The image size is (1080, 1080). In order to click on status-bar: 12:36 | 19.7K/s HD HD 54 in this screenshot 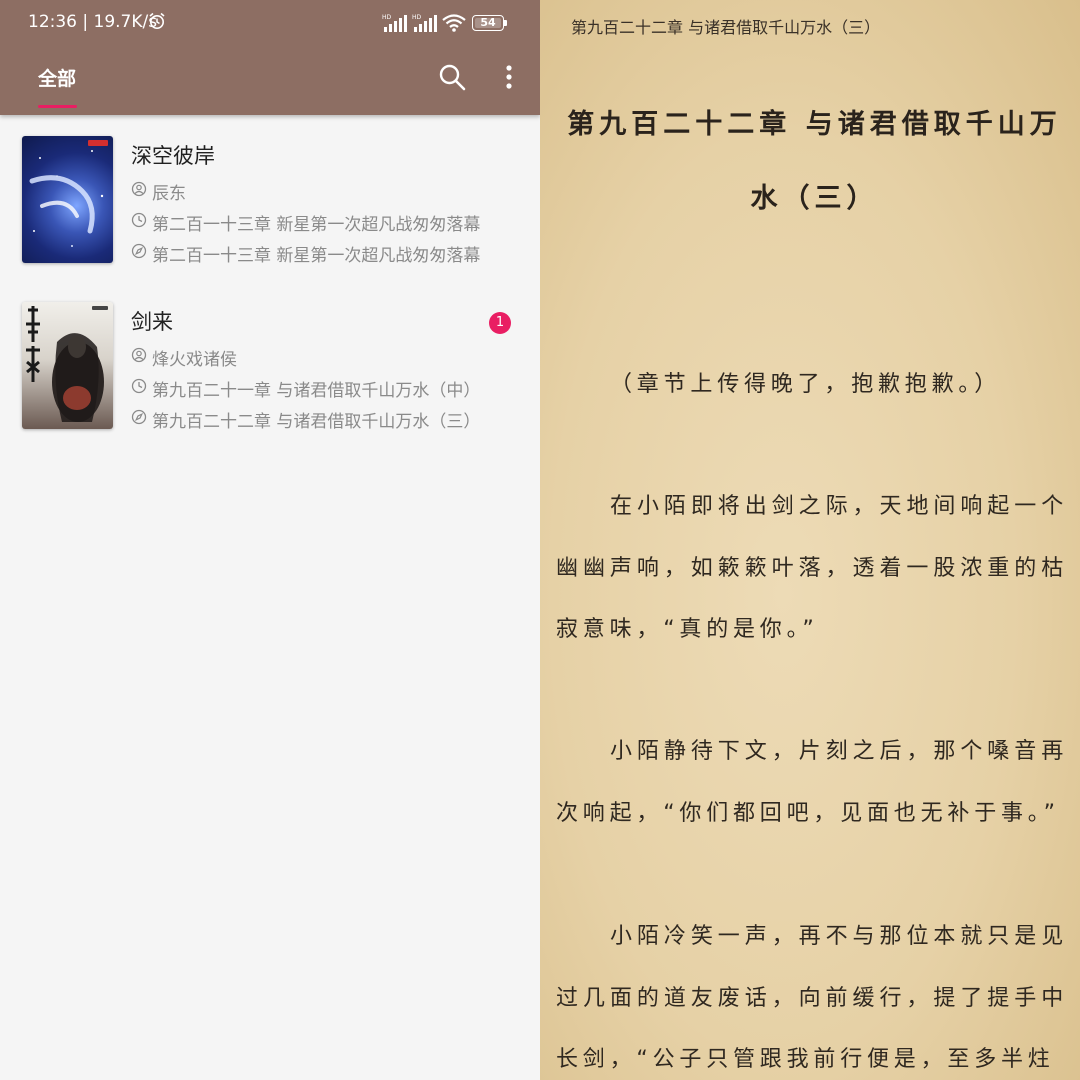, I will do `click(270, 23)`.